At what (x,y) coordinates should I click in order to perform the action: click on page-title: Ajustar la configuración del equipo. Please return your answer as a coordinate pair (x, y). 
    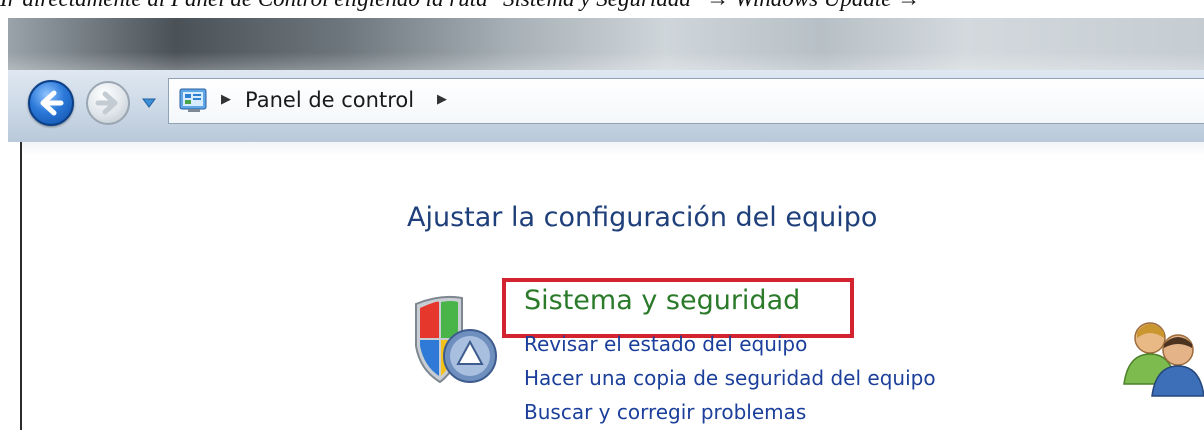
    Looking at the image, I should click on (642, 217).